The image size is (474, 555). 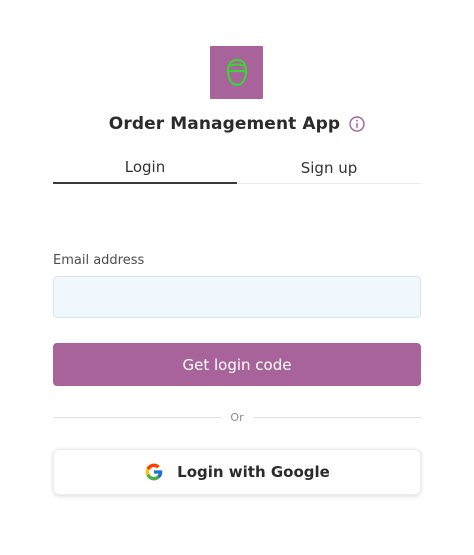 What do you see at coordinates (145, 168) in the screenshot?
I see `tab-login: Login` at bounding box center [145, 168].